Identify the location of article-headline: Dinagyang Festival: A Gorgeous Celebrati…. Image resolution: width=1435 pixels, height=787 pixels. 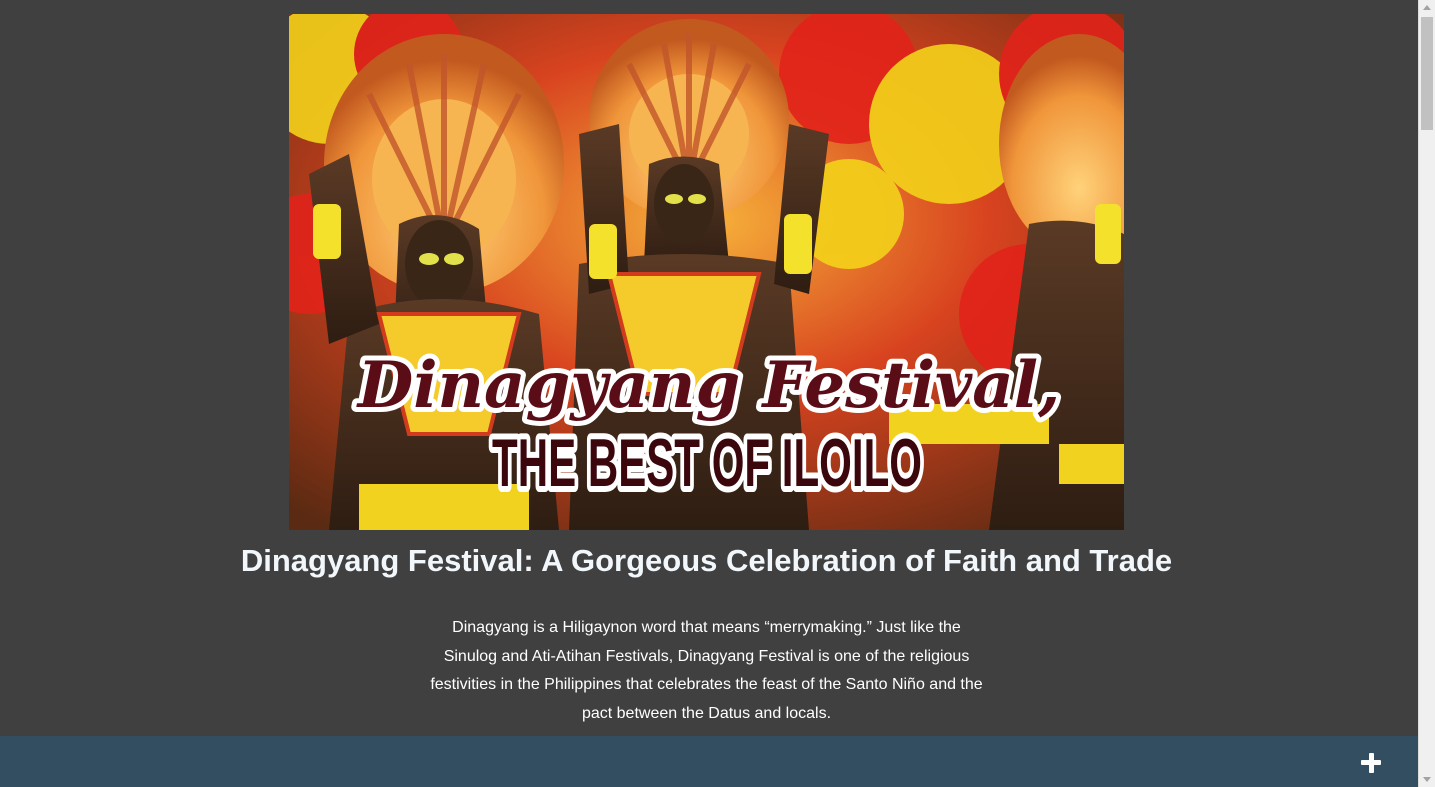
(706, 560).